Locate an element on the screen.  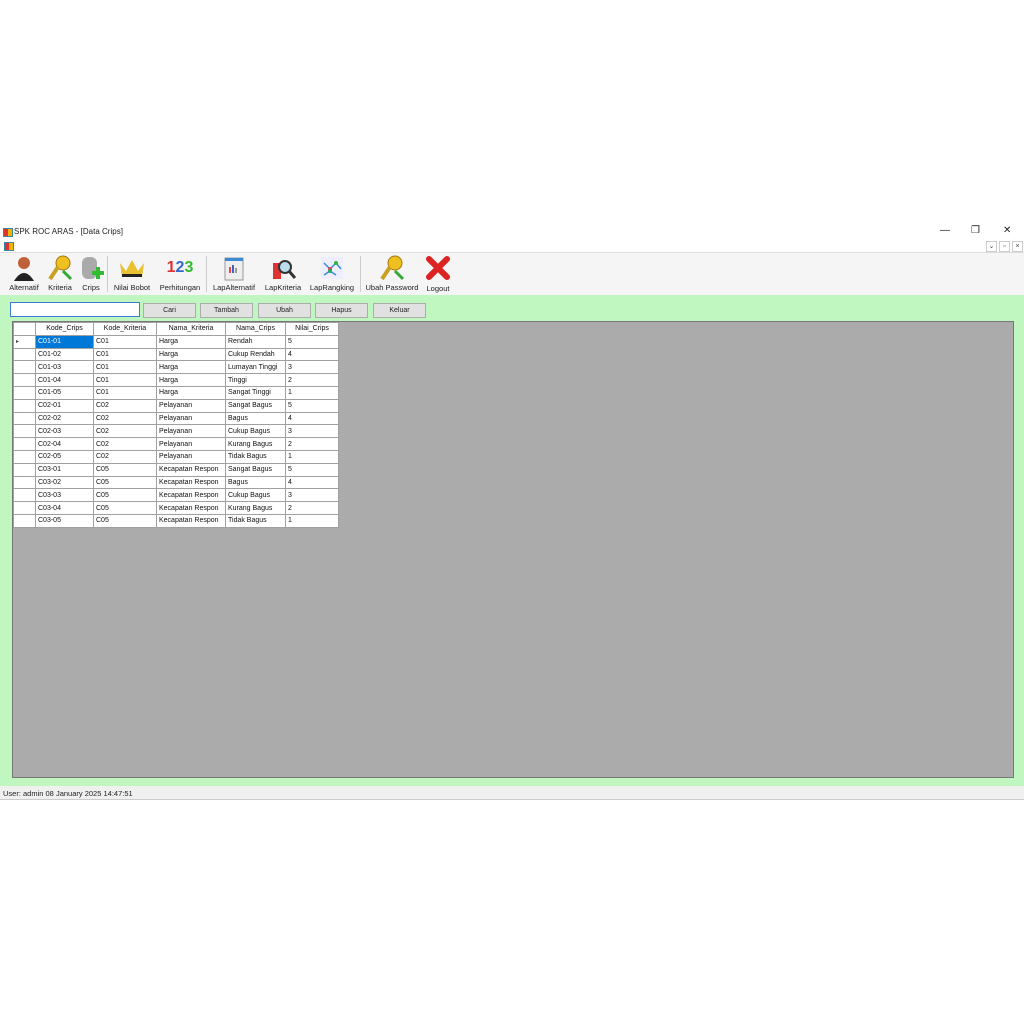
table-row: C03-01 C05 Kecapatan Respon Sangat Bagus 5 is located at coordinates (176, 469).